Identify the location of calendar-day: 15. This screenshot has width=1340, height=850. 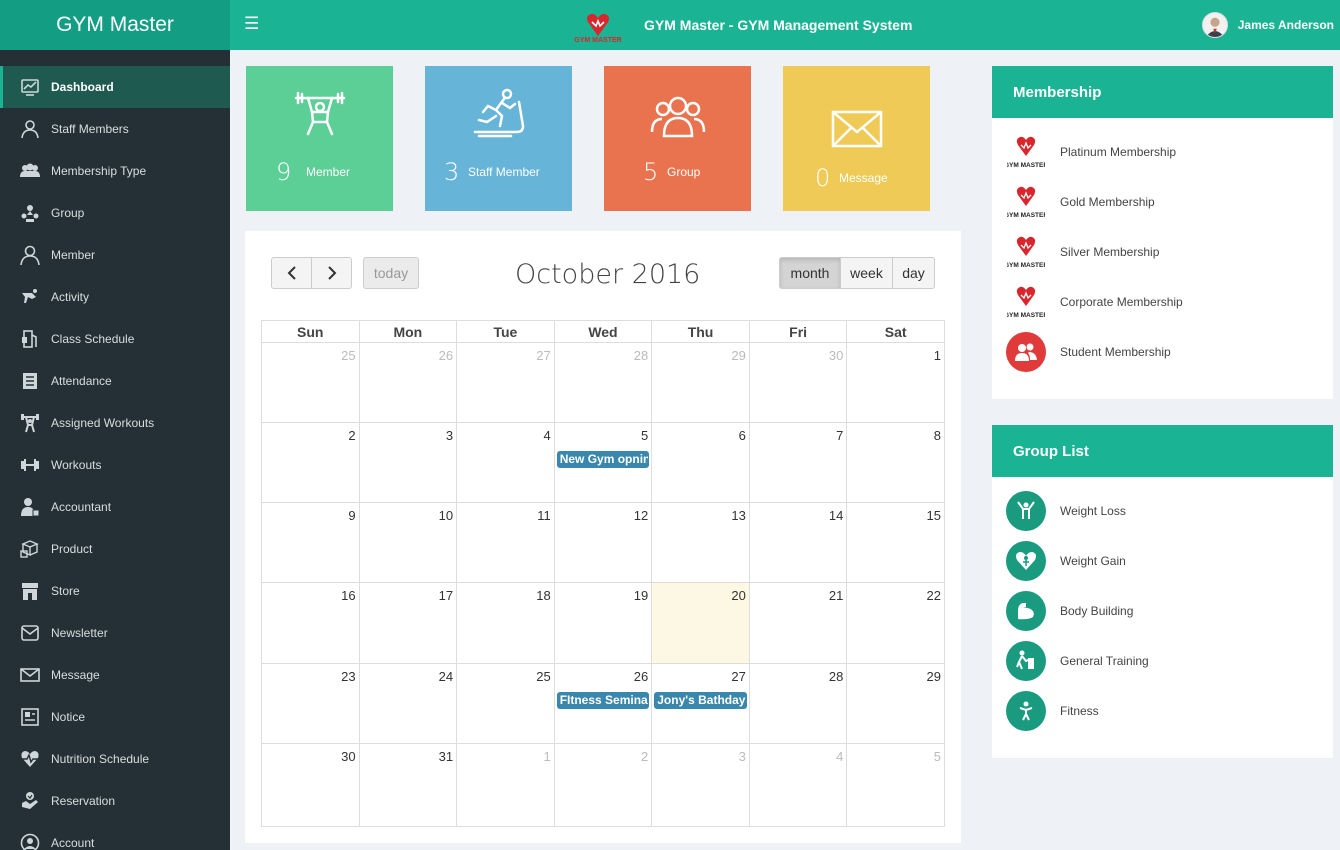
(895, 543).